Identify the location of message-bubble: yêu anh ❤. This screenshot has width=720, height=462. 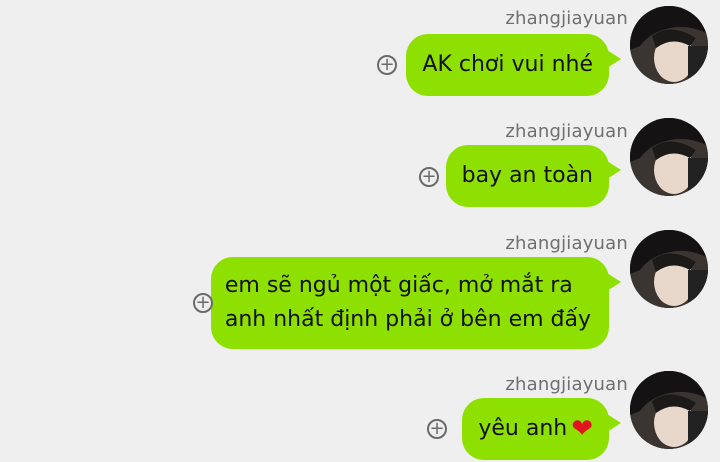
(541, 429).